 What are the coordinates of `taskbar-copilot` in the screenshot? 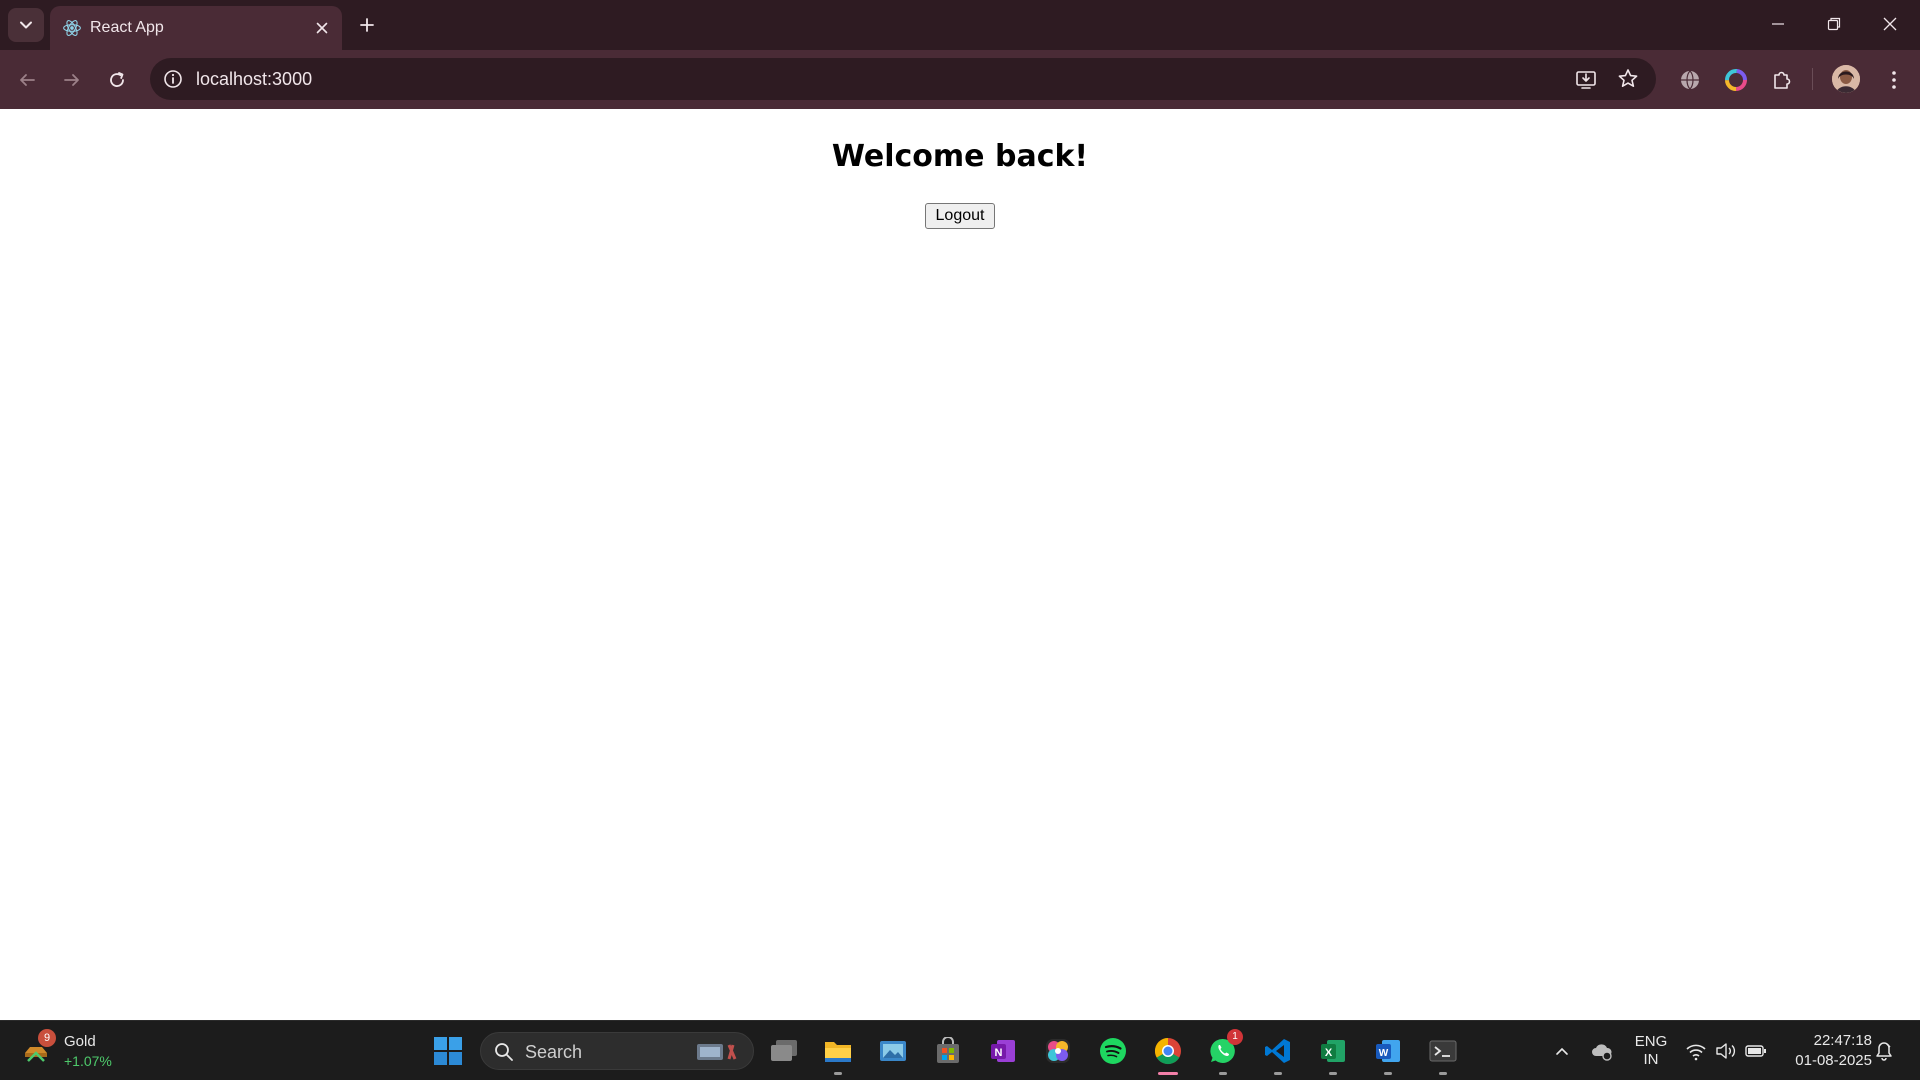 It's located at (1058, 1051).